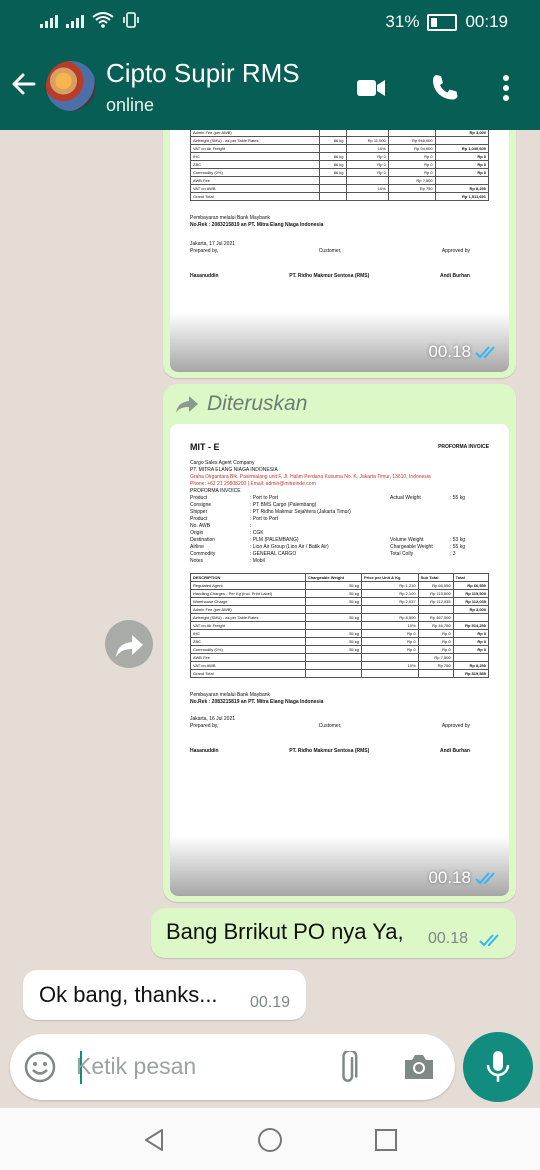  Describe the element at coordinates (197, 533) in the screenshot. I see `field-value: Origin` at that location.